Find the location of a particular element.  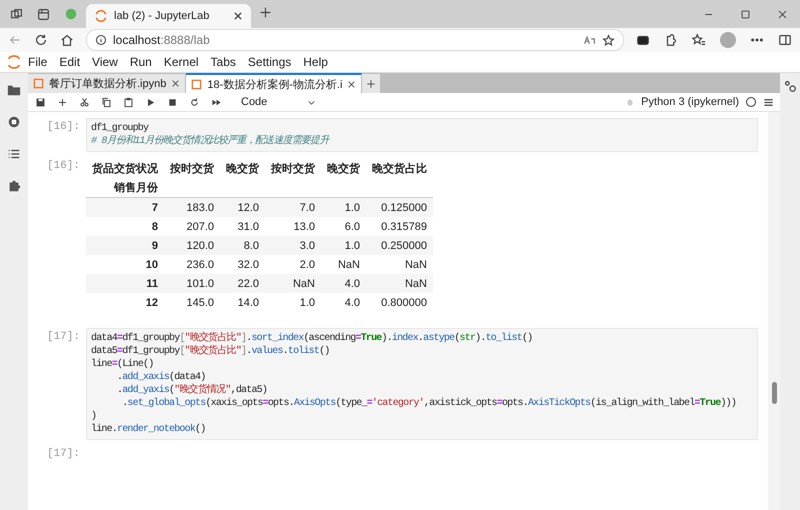

code-line: data4=df1_groupby["晚交货占比"].sort_index(ascending=True).index.astype(str).to_list() is located at coordinates (312, 338).